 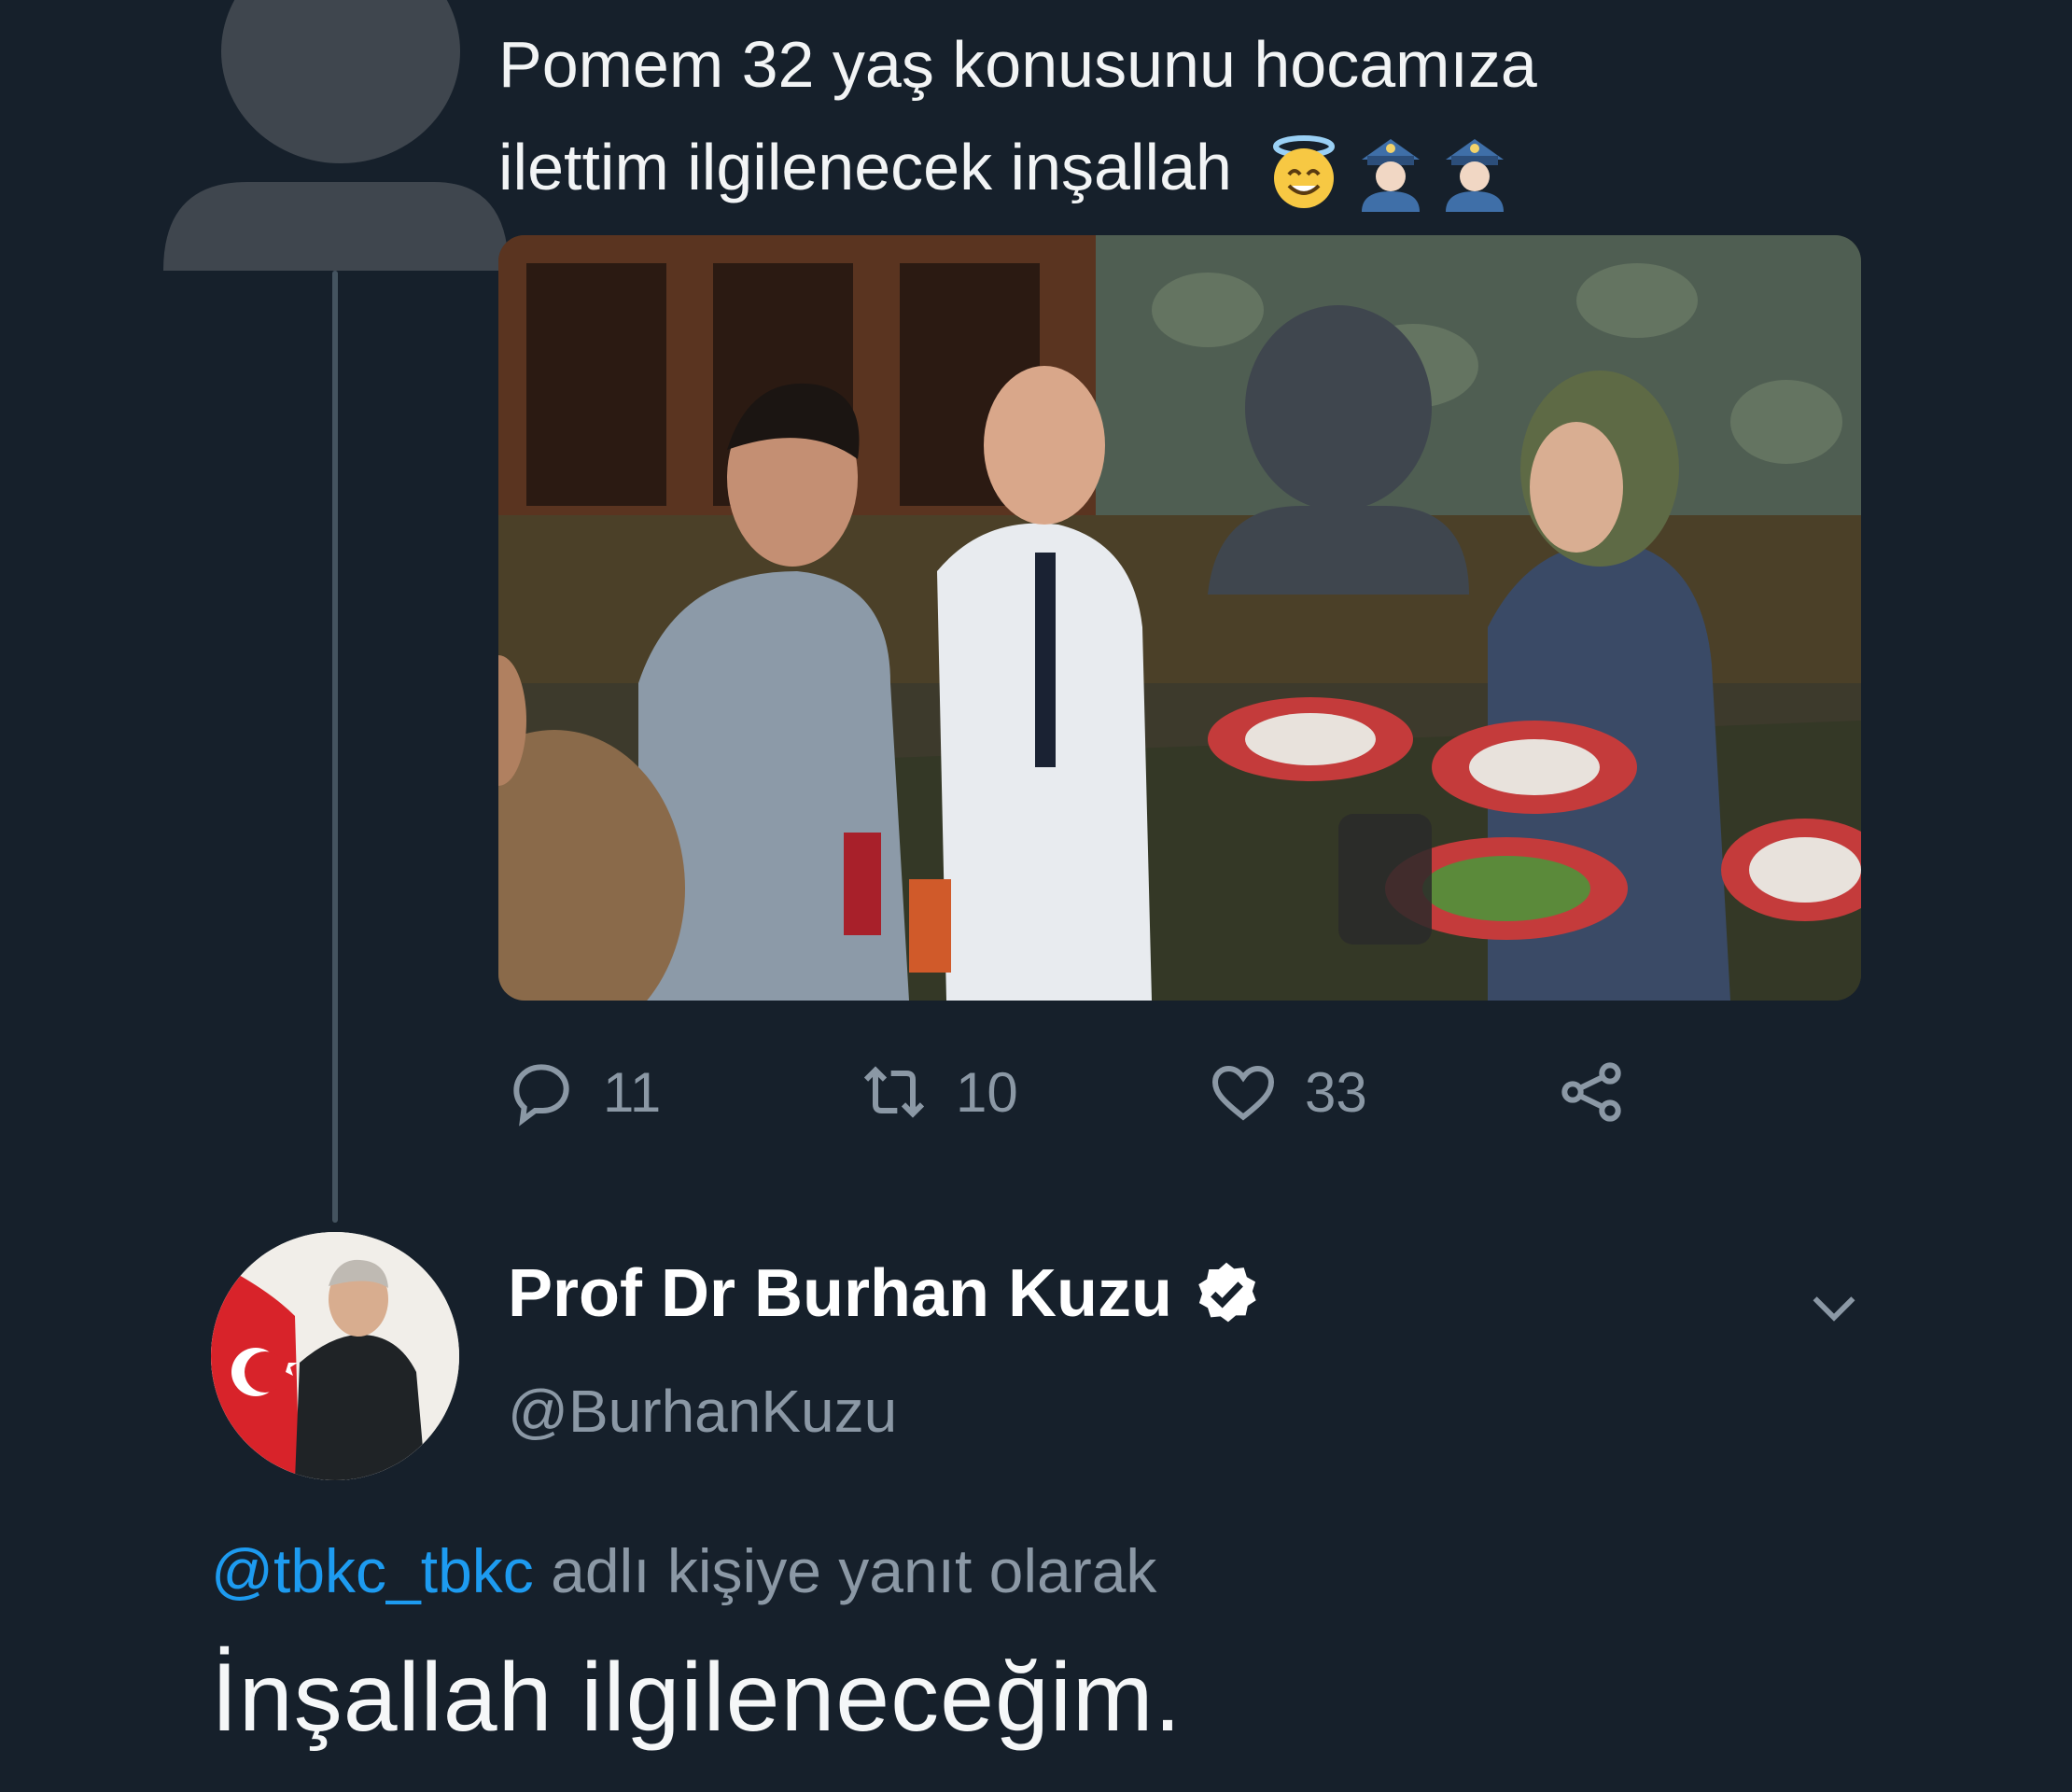 What do you see at coordinates (632, 1092) in the screenshot?
I see `reply-count: 11` at bounding box center [632, 1092].